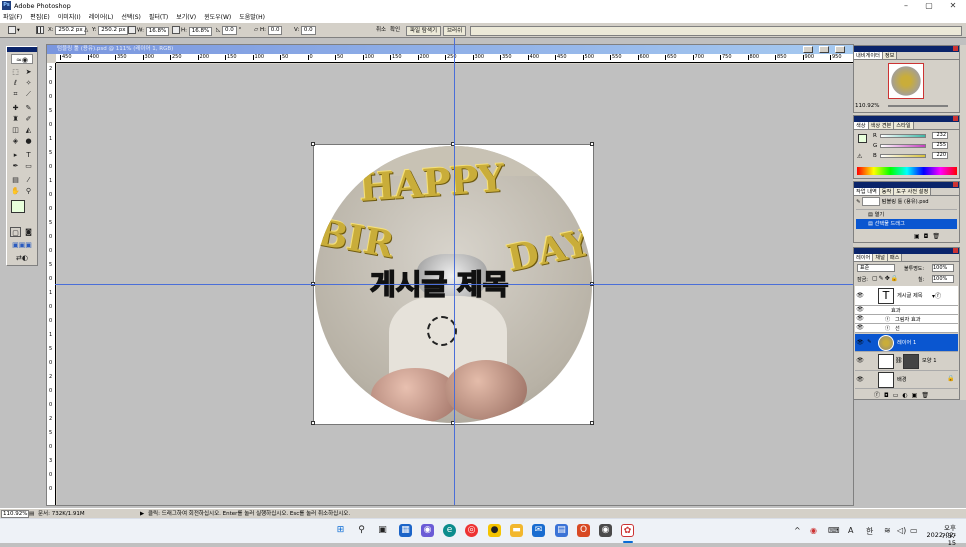  I want to click on clock-date: 2022-02-15, so click(938, 539).